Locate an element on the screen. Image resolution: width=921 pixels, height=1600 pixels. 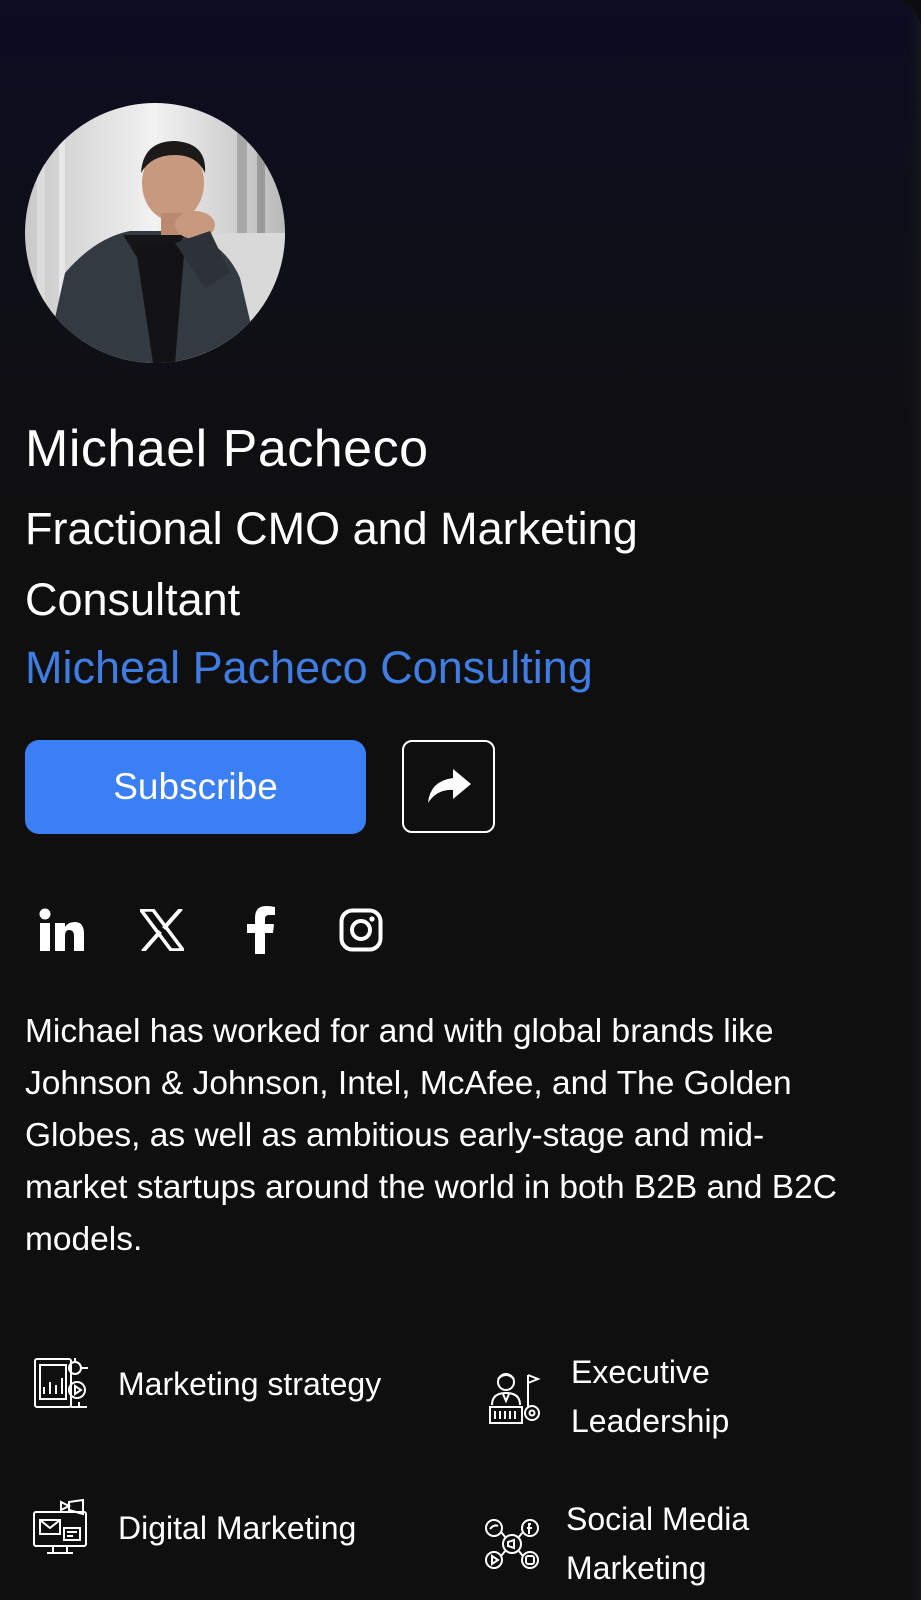
skill-executive-leadership: Executive Leadership is located at coordinates (624, 1397).